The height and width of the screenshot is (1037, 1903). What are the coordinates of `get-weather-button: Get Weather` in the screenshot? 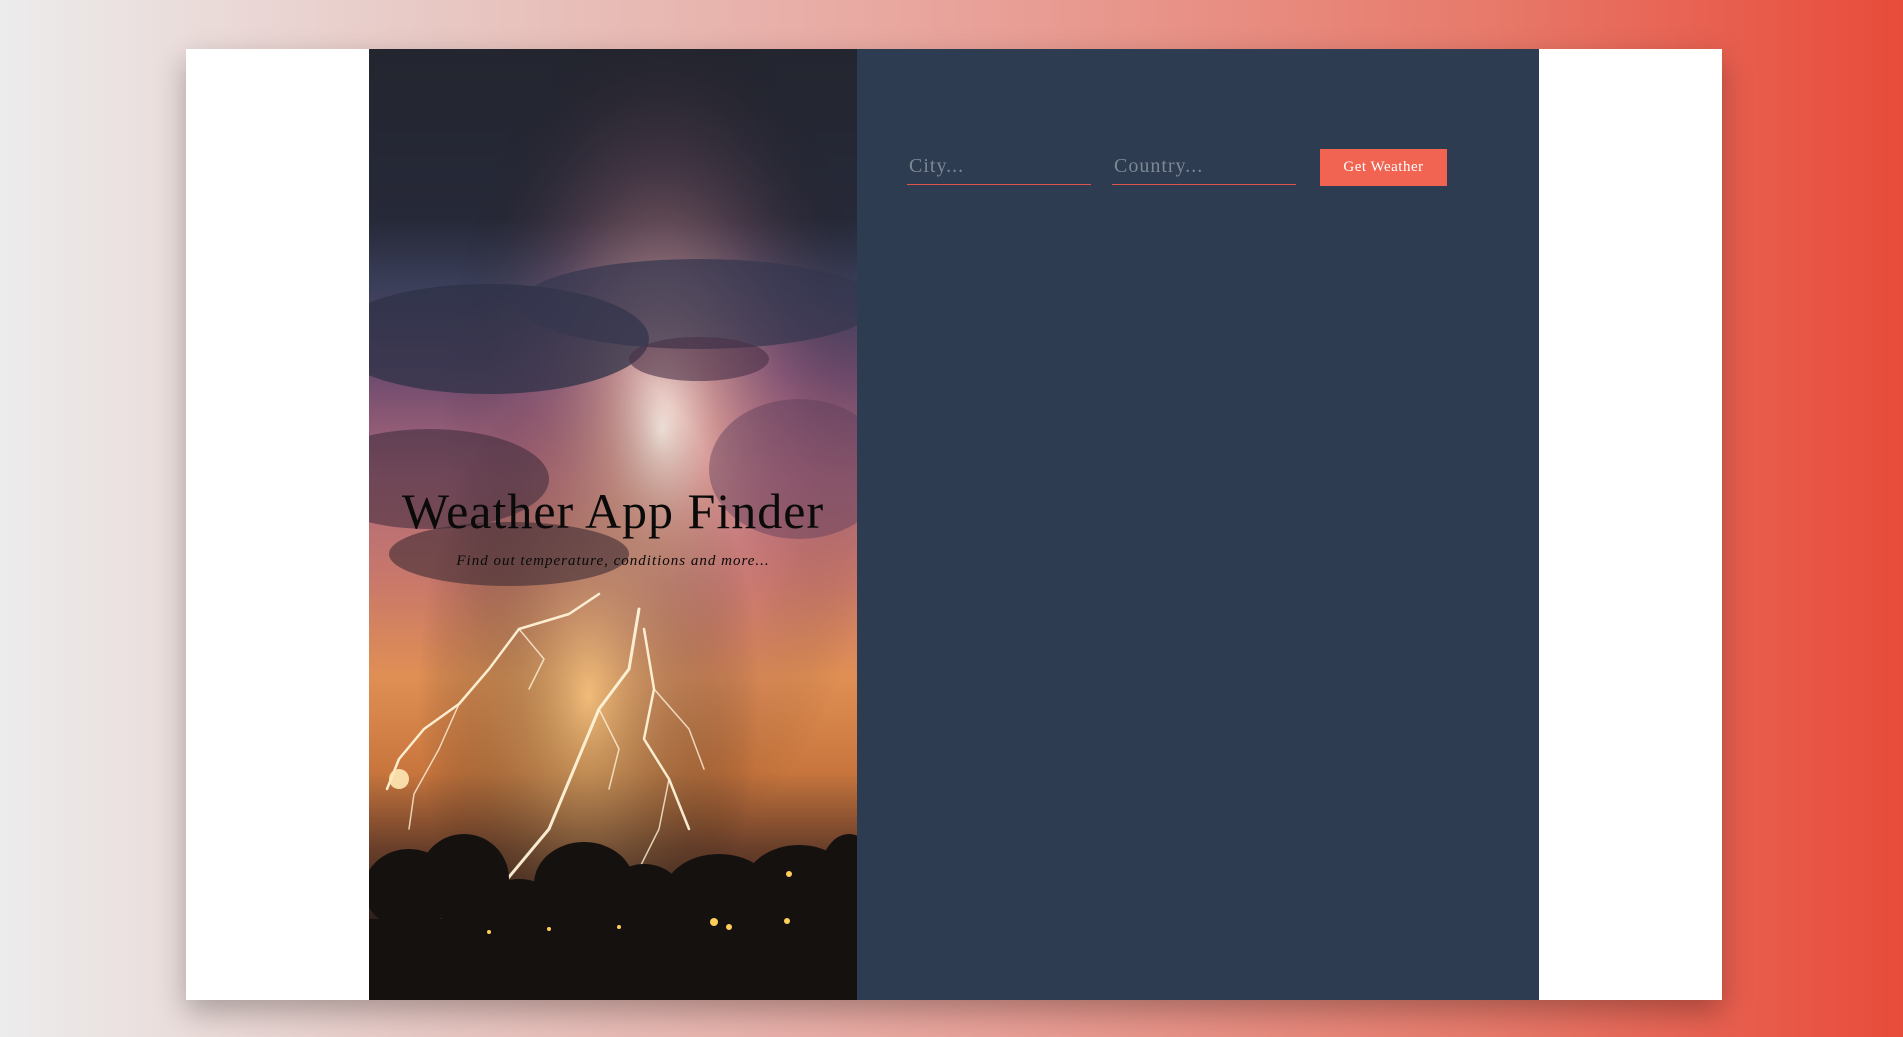 It's located at (1383, 167).